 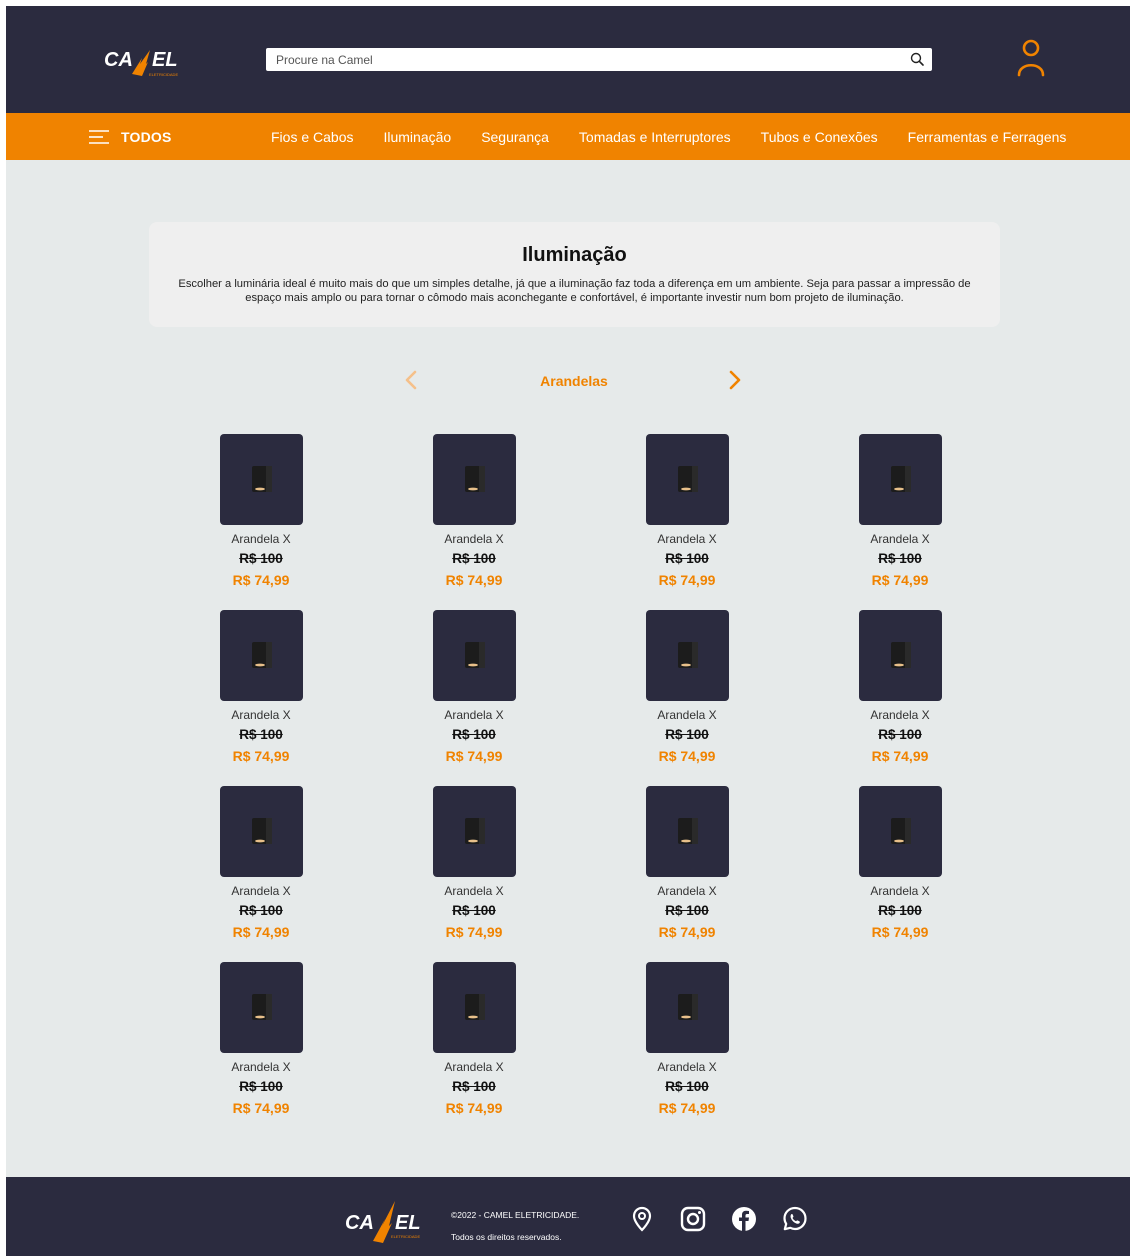 I want to click on all-categories-button: TODOS, so click(x=130, y=137).